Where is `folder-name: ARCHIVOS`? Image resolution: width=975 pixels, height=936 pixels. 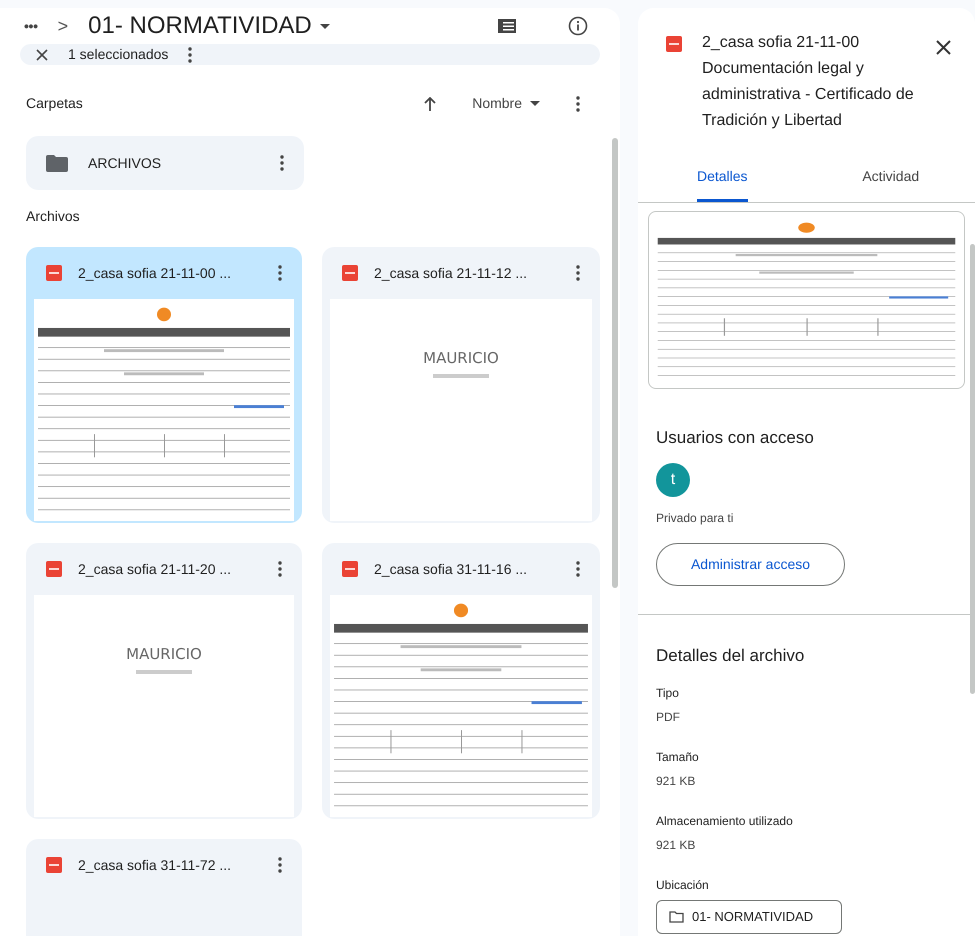 folder-name: ARCHIVOS is located at coordinates (125, 163).